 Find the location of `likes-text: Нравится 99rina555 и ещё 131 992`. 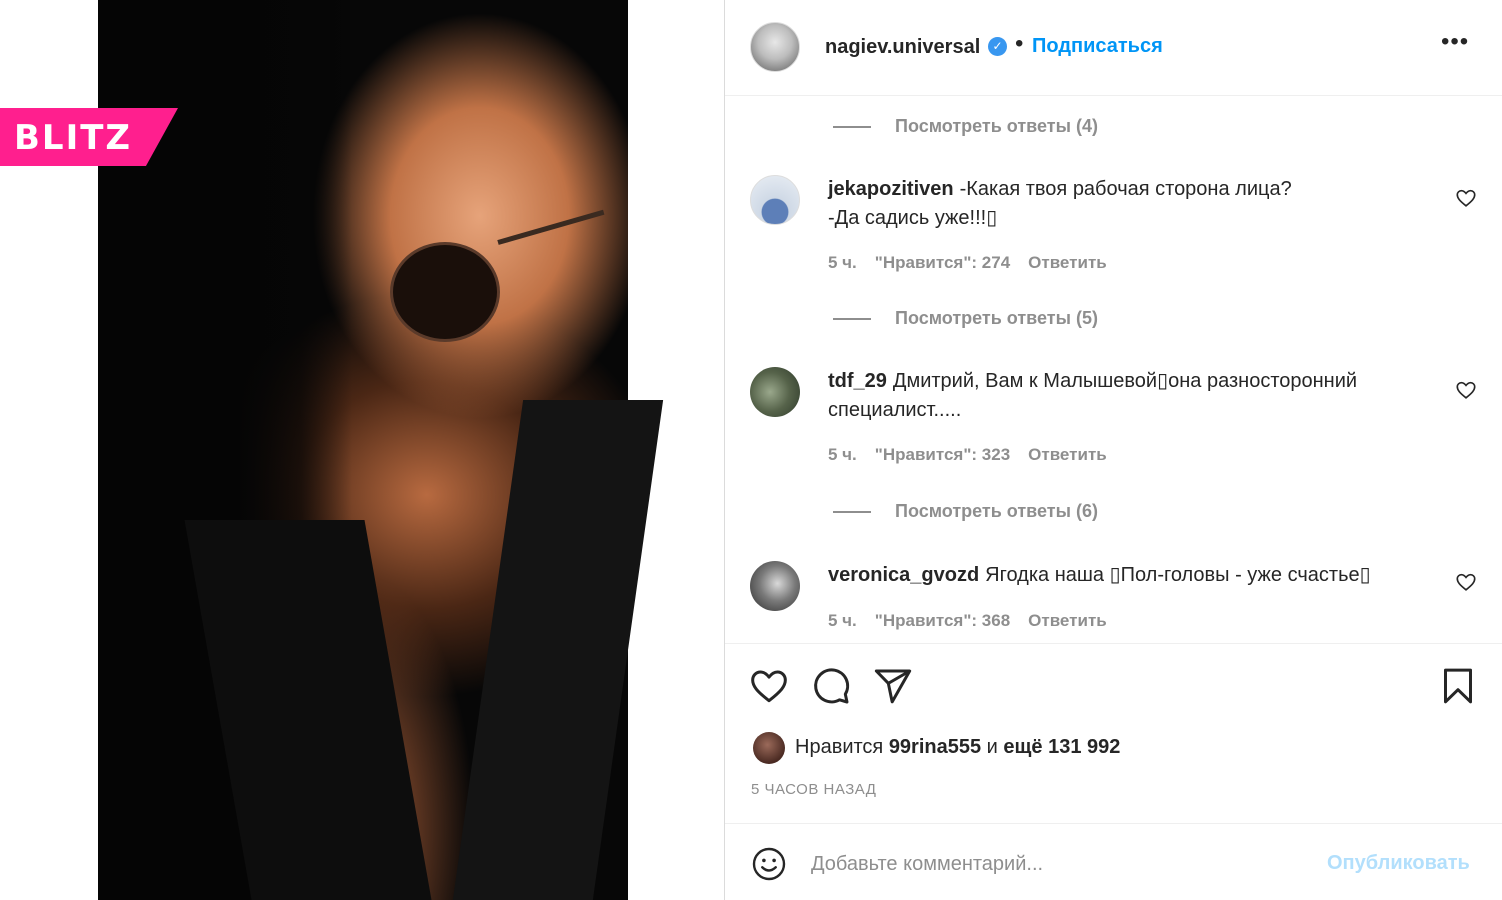

likes-text: Нравится 99rina555 и ещё 131 992 is located at coordinates (957, 747).